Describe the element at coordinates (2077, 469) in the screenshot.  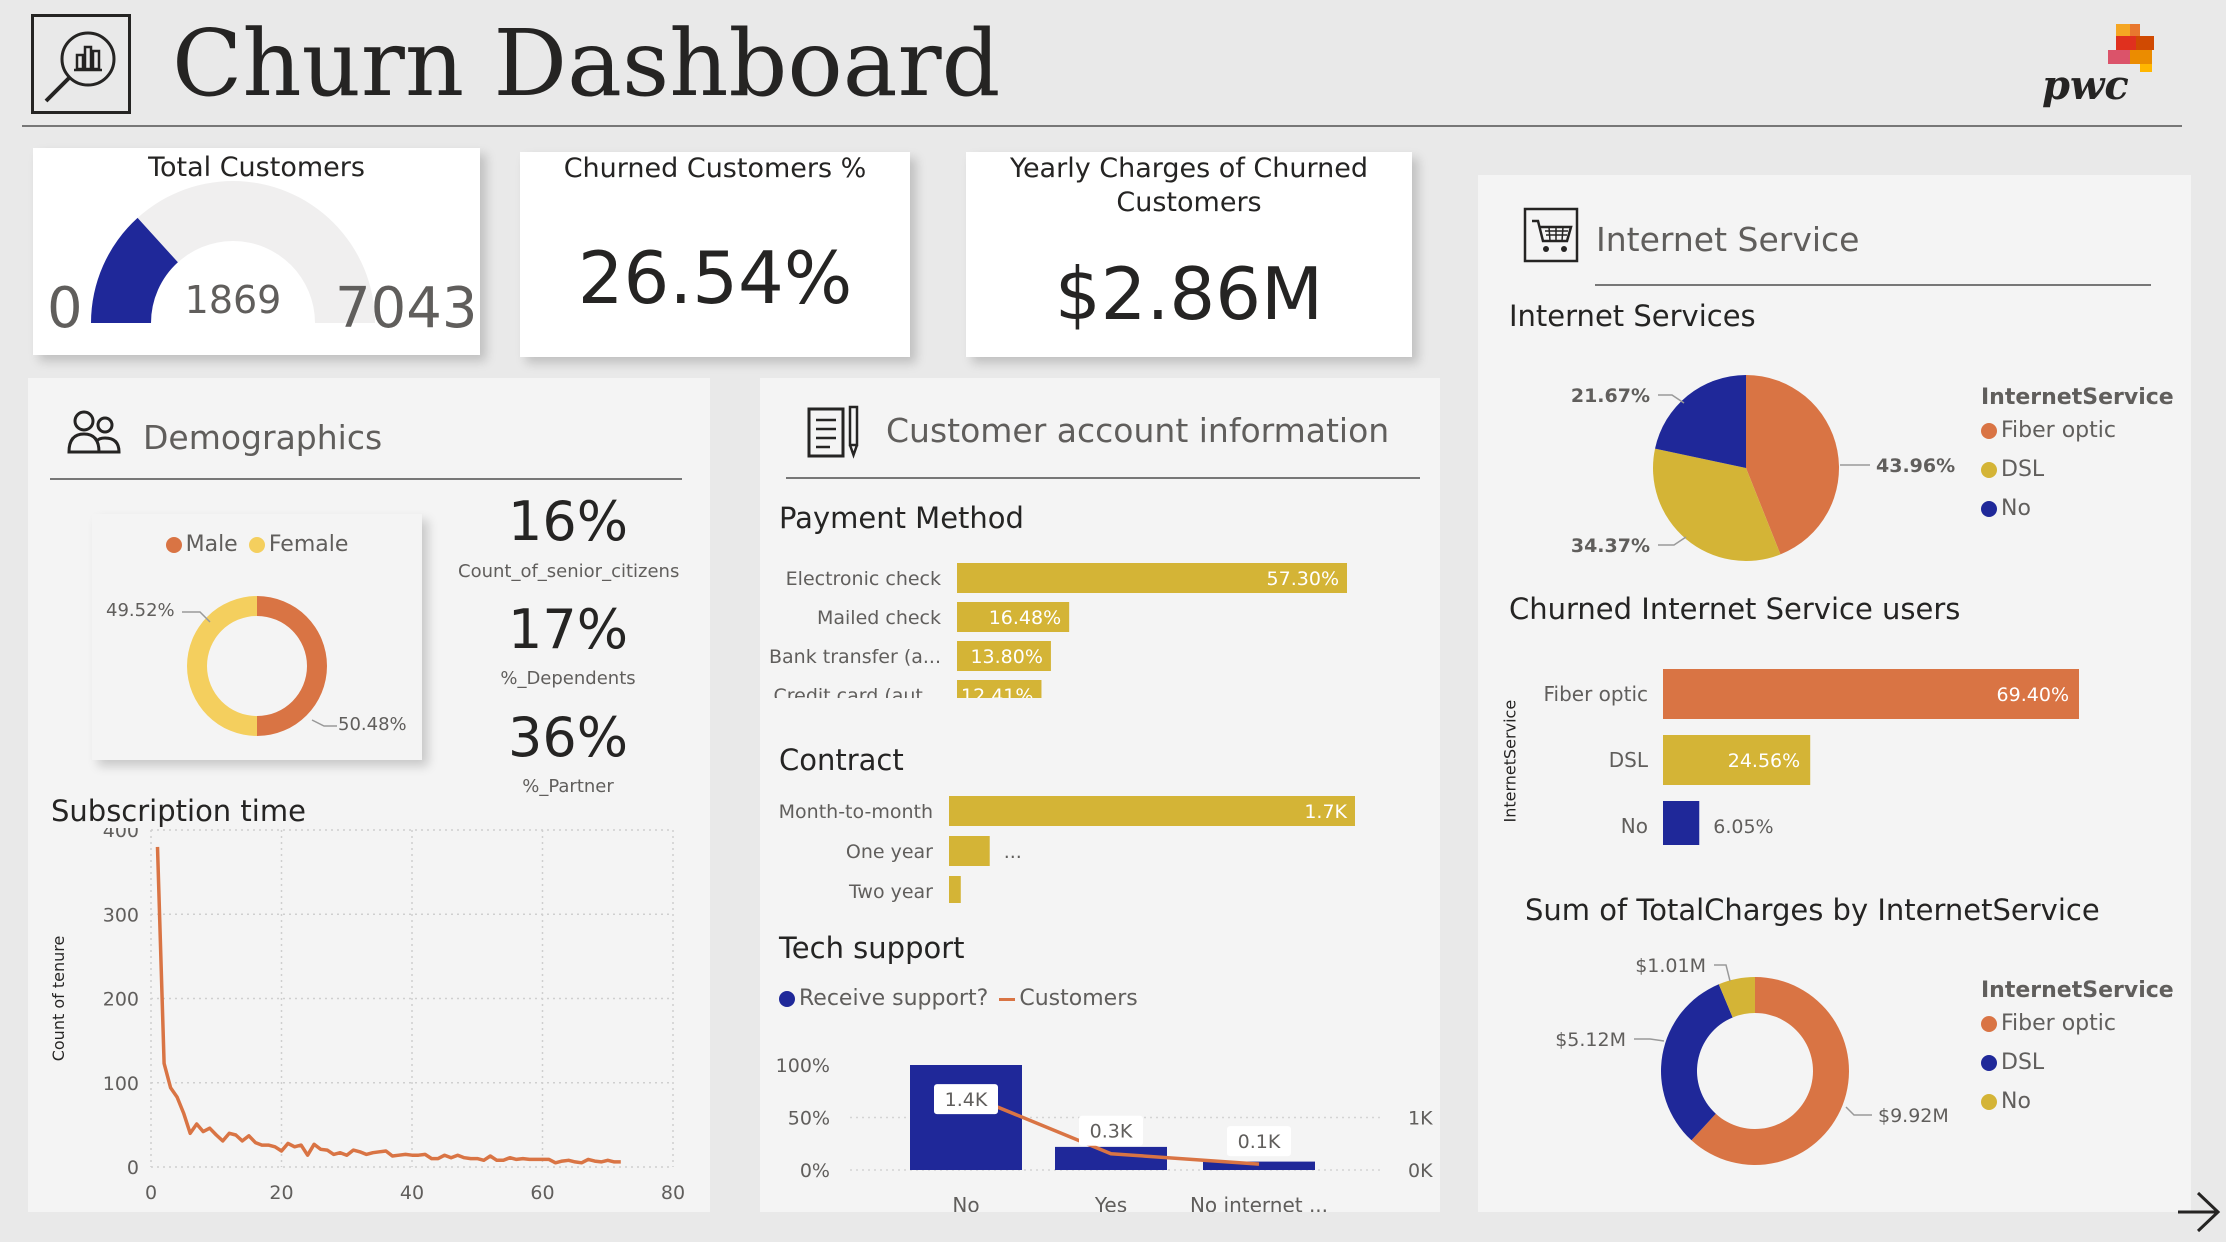
I see `legend-item-dsl: DSL` at that location.